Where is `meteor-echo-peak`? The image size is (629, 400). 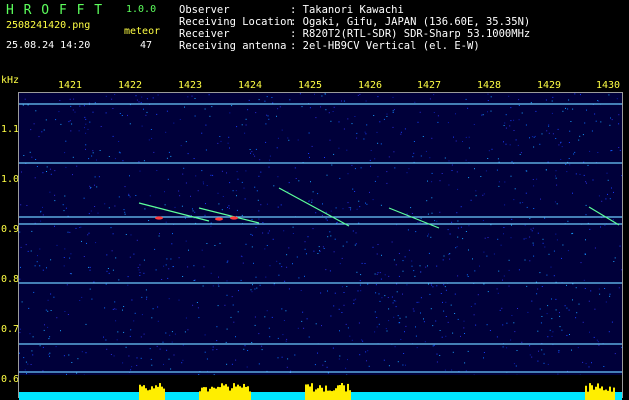
meteor-echo-peak is located at coordinates (219, 219).